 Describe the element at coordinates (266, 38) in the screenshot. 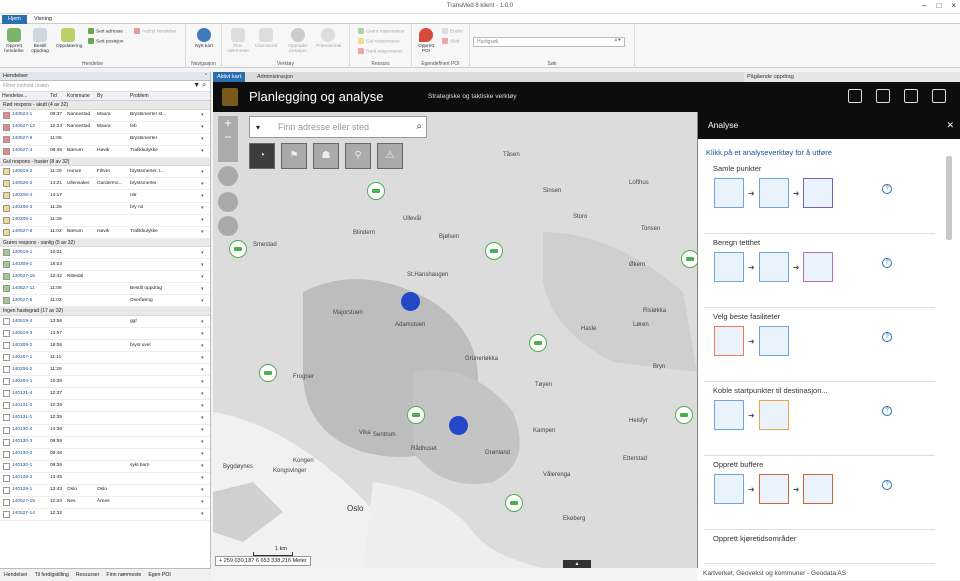

I see `videosend-button: Videosend` at that location.